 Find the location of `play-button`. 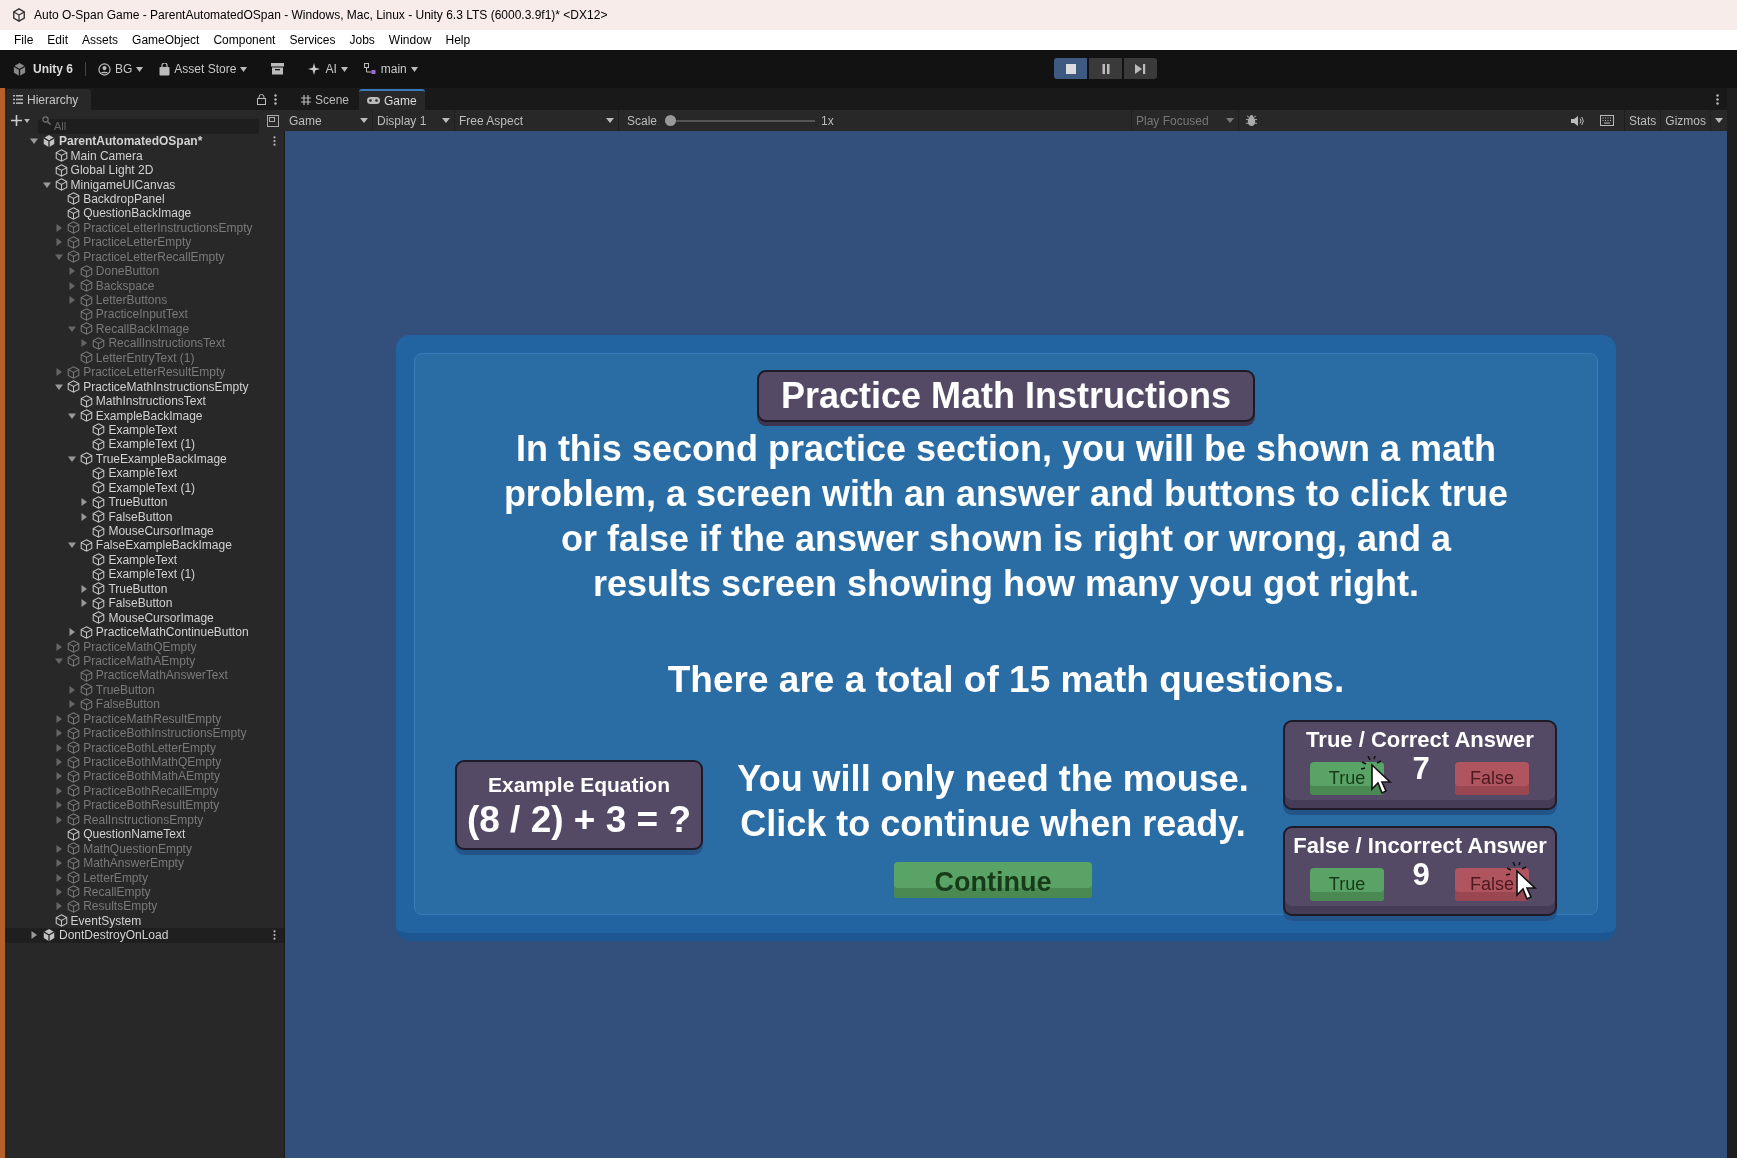

play-button is located at coordinates (1070, 68).